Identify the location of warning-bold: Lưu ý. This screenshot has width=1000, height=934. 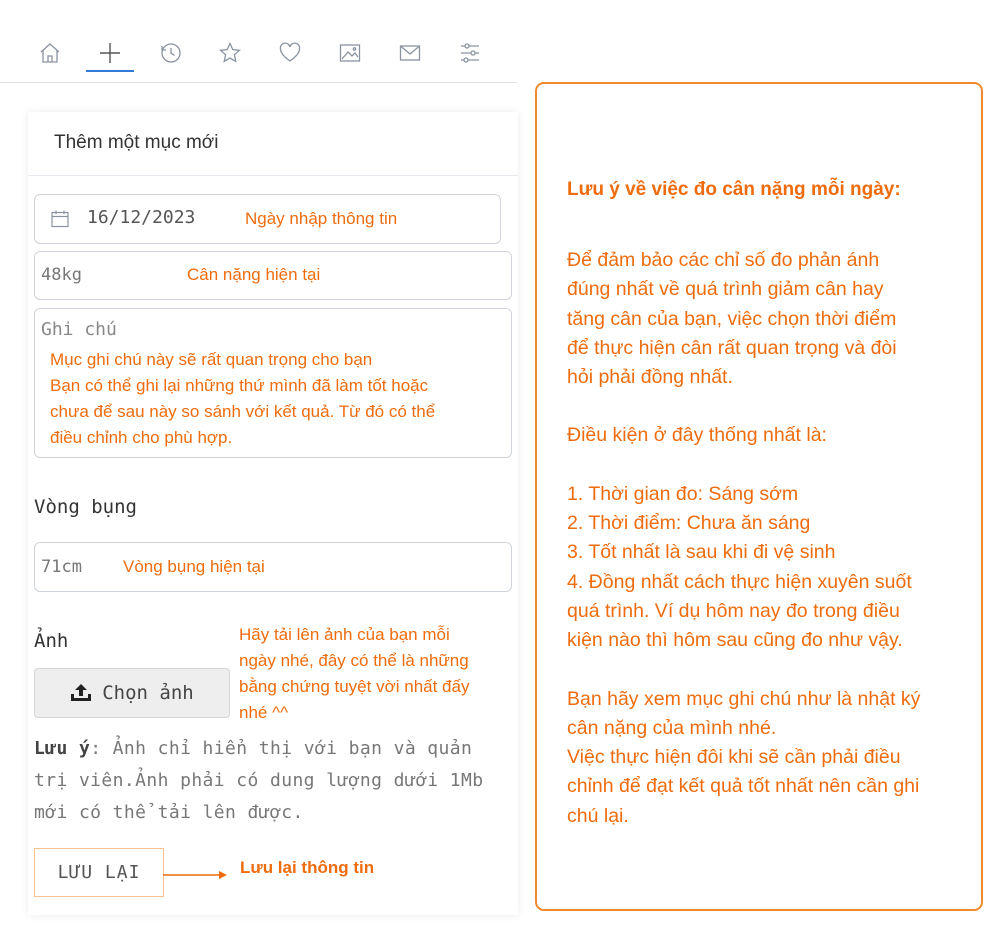
(62, 748).